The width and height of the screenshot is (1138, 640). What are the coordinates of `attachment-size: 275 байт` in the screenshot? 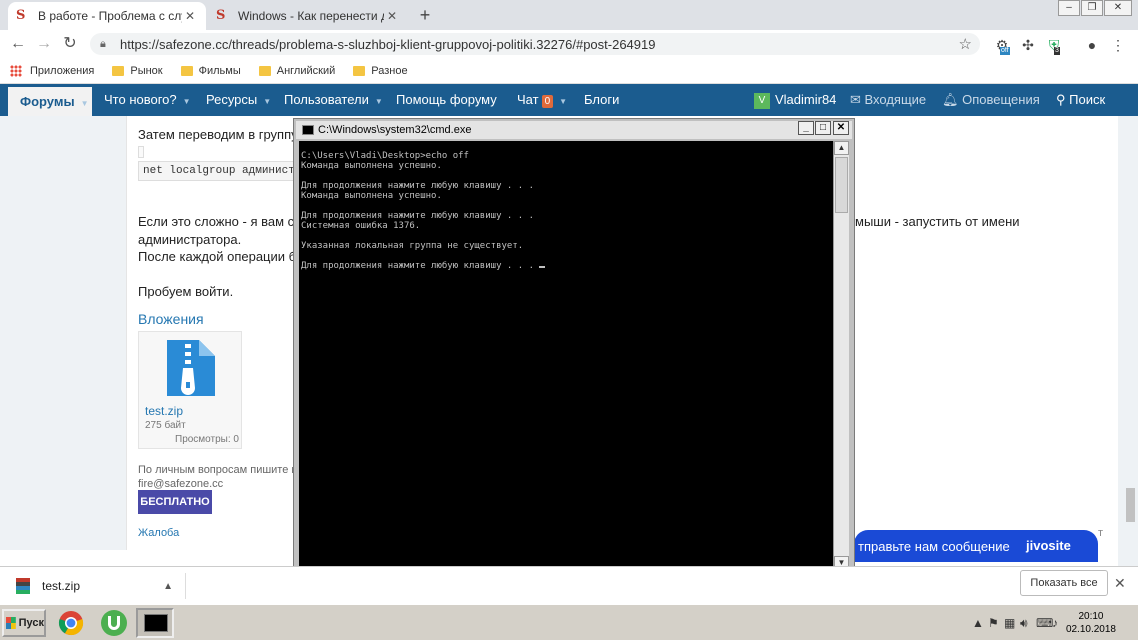 It's located at (165, 425).